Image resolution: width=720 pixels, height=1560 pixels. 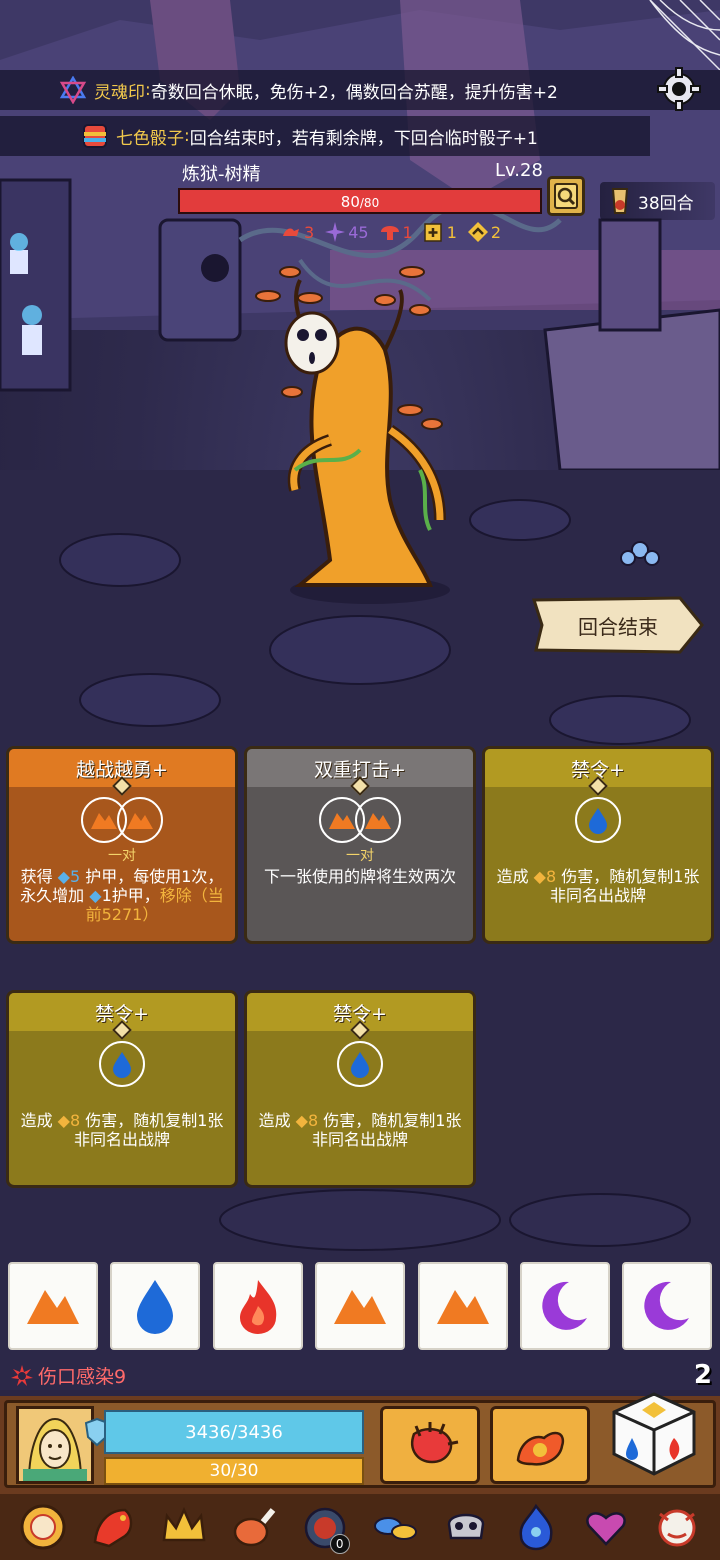 I want to click on buff-card-plus: 1, so click(x=440, y=232).